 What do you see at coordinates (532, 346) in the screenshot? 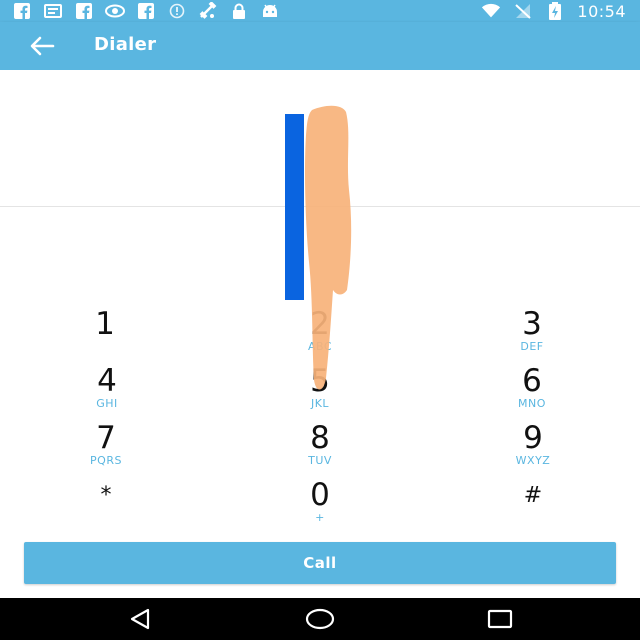
I see `dial-key-letters: DEF` at bounding box center [532, 346].